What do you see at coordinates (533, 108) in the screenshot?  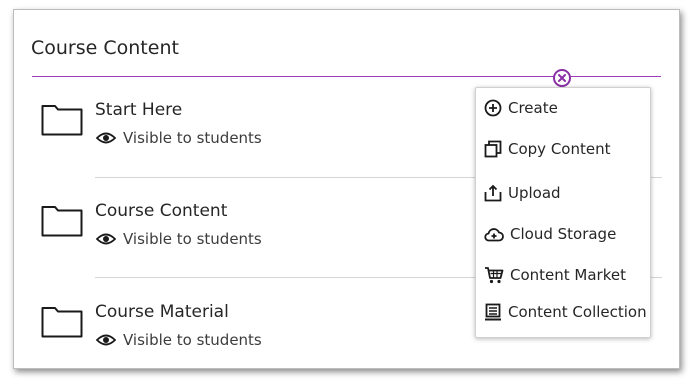 I see `menu-item-label: Create` at bounding box center [533, 108].